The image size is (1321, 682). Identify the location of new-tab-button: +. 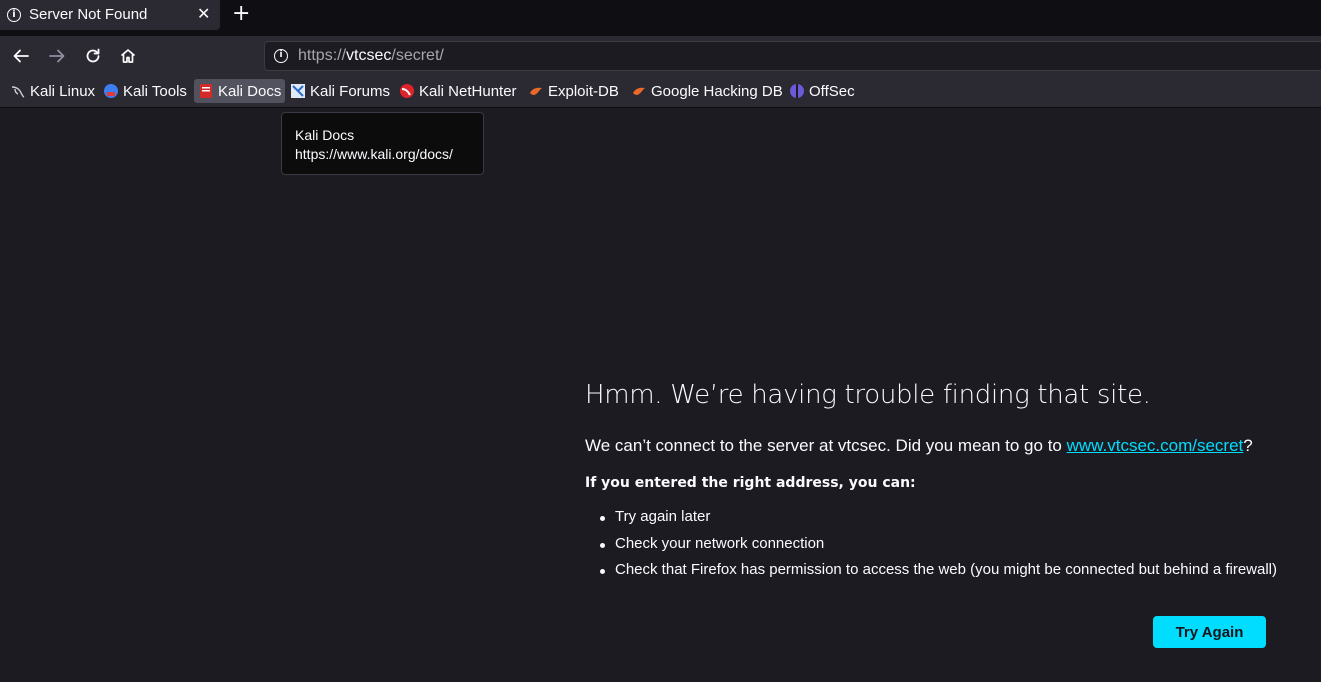
(241, 14).